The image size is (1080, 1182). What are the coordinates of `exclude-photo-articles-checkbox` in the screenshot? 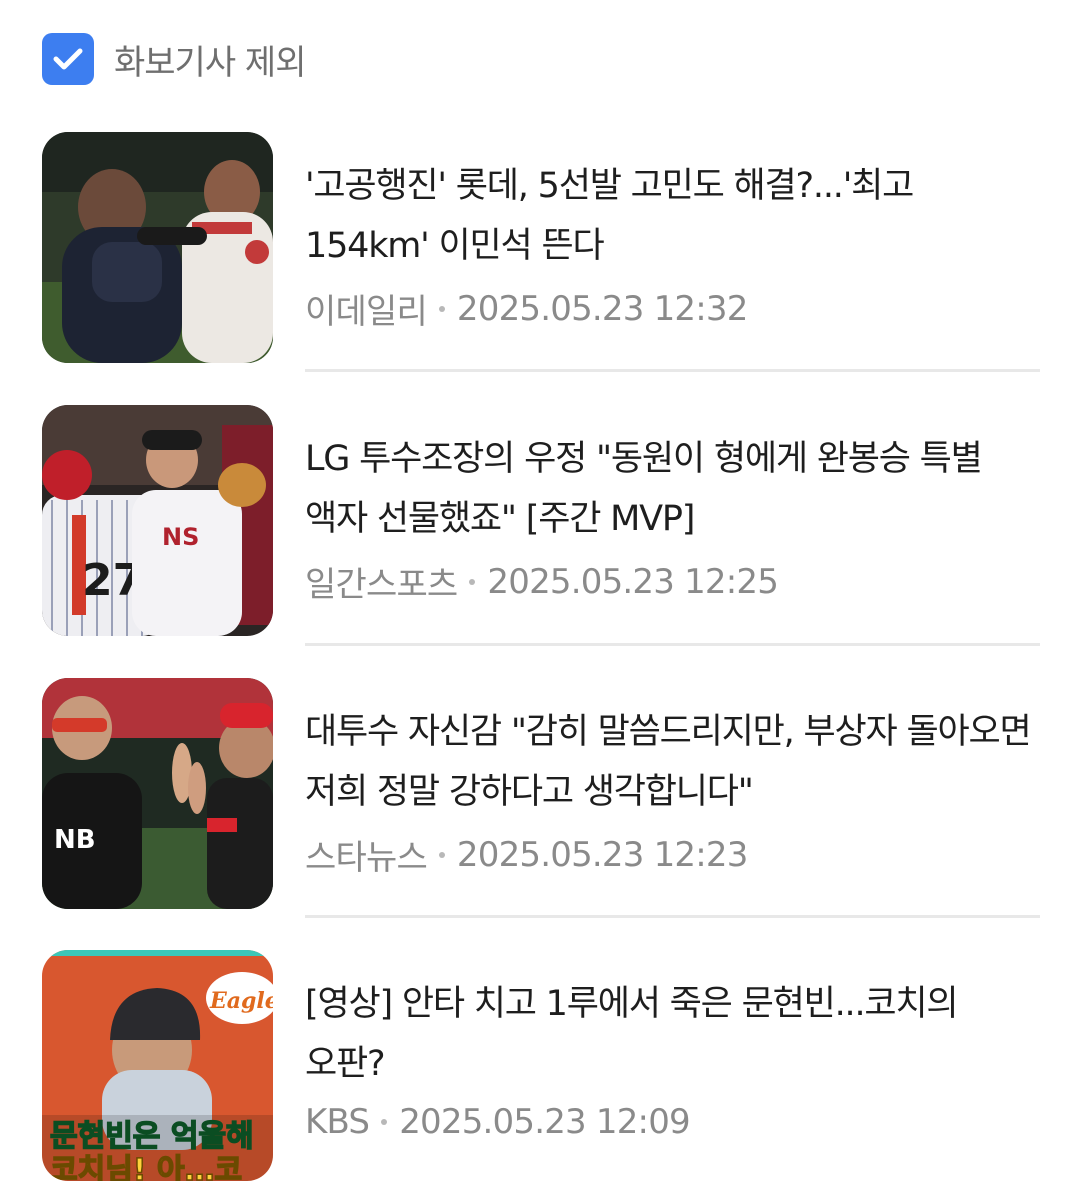 It's located at (68, 59).